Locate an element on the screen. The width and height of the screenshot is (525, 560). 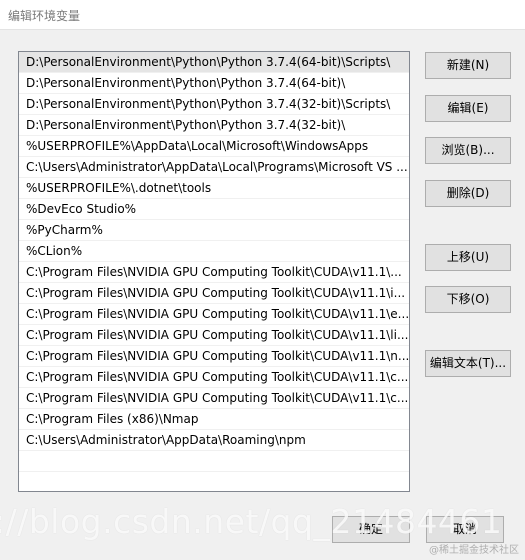
move-down-button: 下移(O) is located at coordinates (468, 299).